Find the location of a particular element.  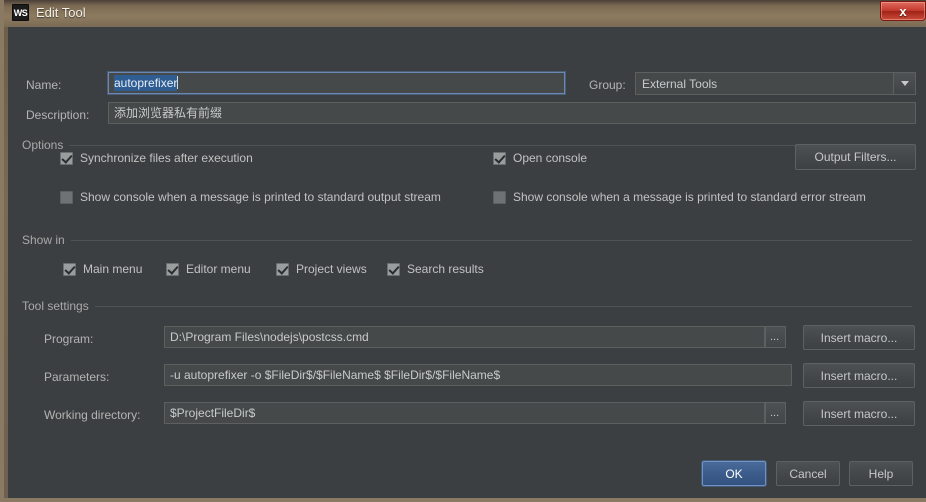

show-in-section-header: Show in is located at coordinates (467, 240).